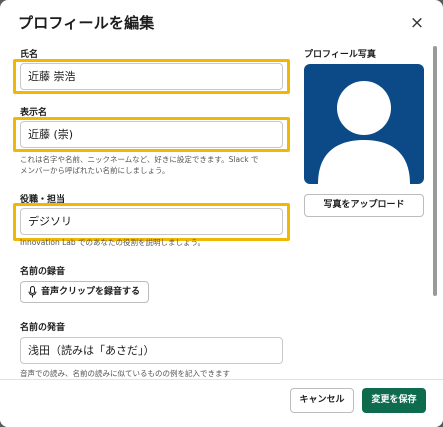 This screenshot has width=443, height=427. What do you see at coordinates (151, 134) in the screenshot?
I see `display-name-input: 近藤 (崇)` at bounding box center [151, 134].